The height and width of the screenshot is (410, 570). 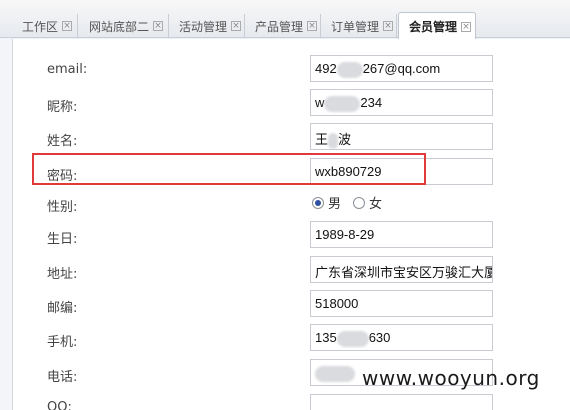 What do you see at coordinates (279, 26) in the screenshot?
I see `tab-label: 产品管理` at bounding box center [279, 26].